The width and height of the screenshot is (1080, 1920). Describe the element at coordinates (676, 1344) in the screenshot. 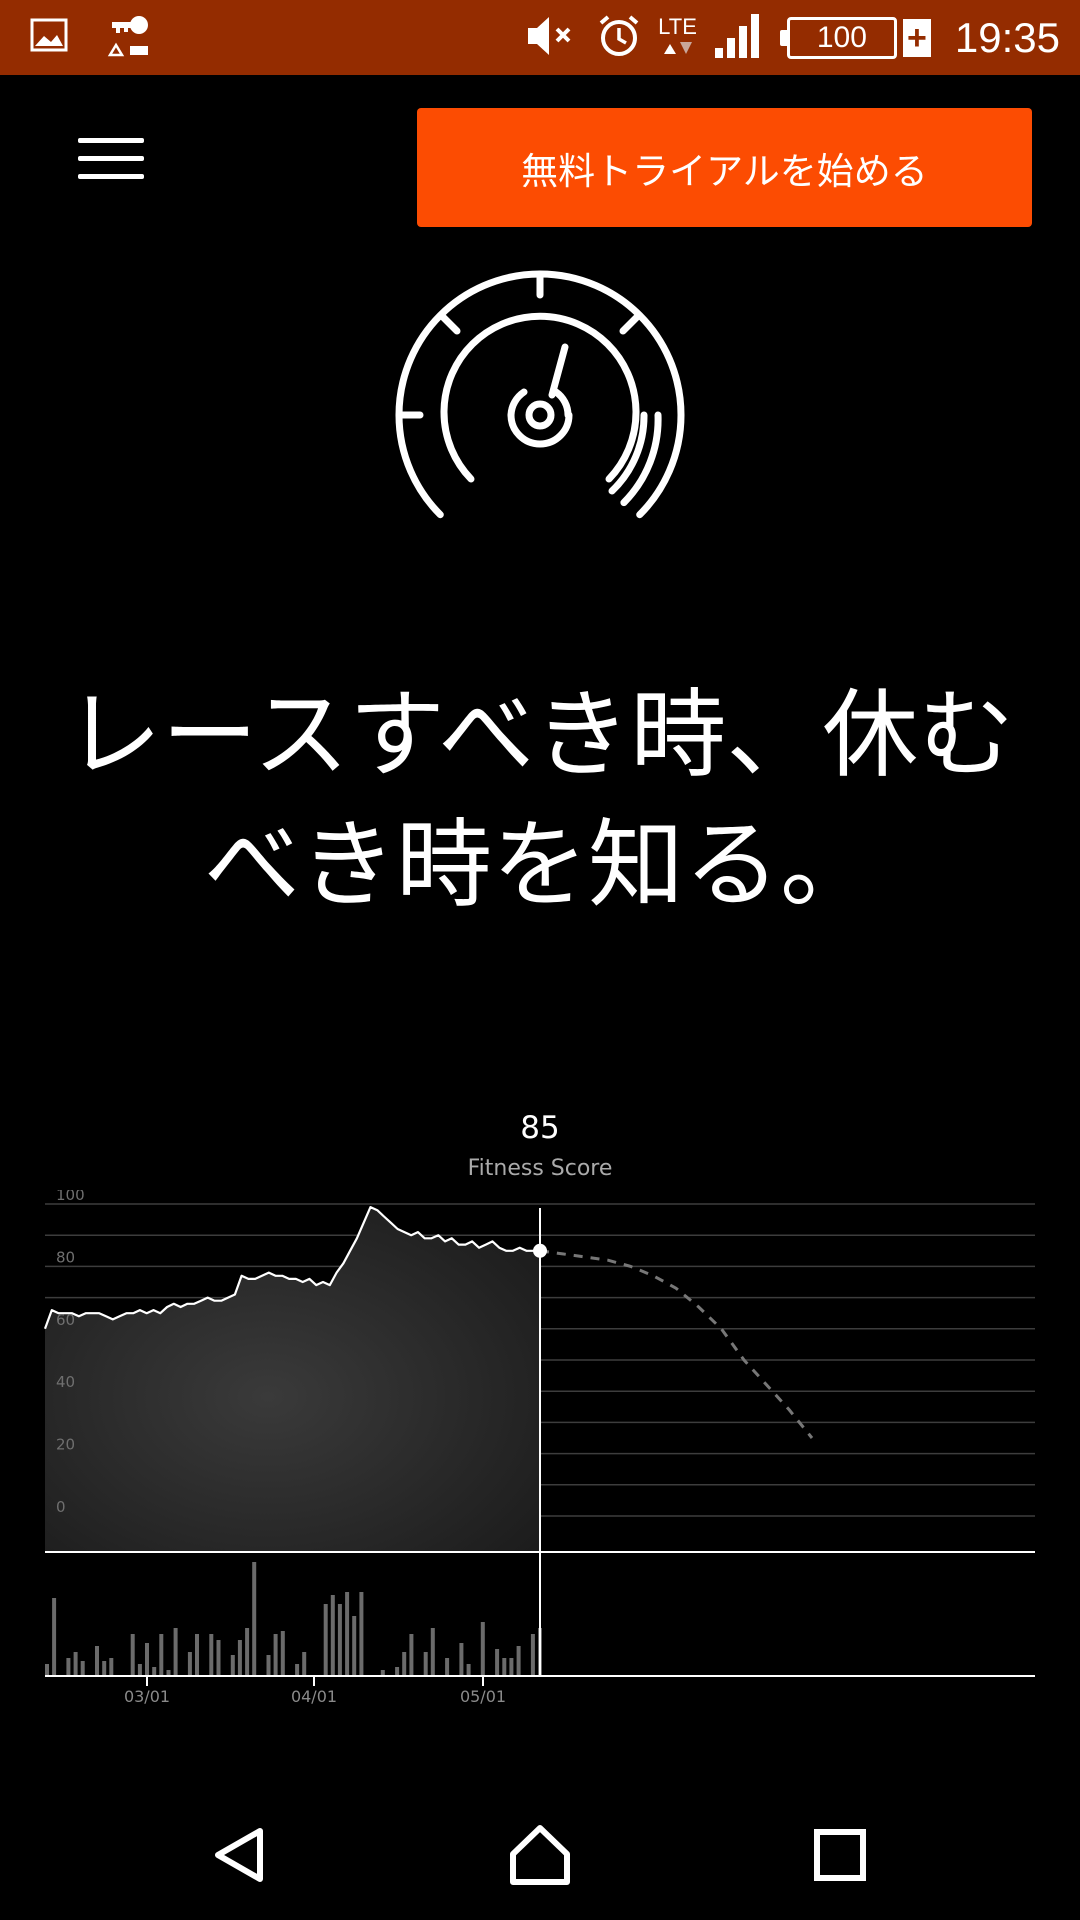

I see `projection-line` at that location.